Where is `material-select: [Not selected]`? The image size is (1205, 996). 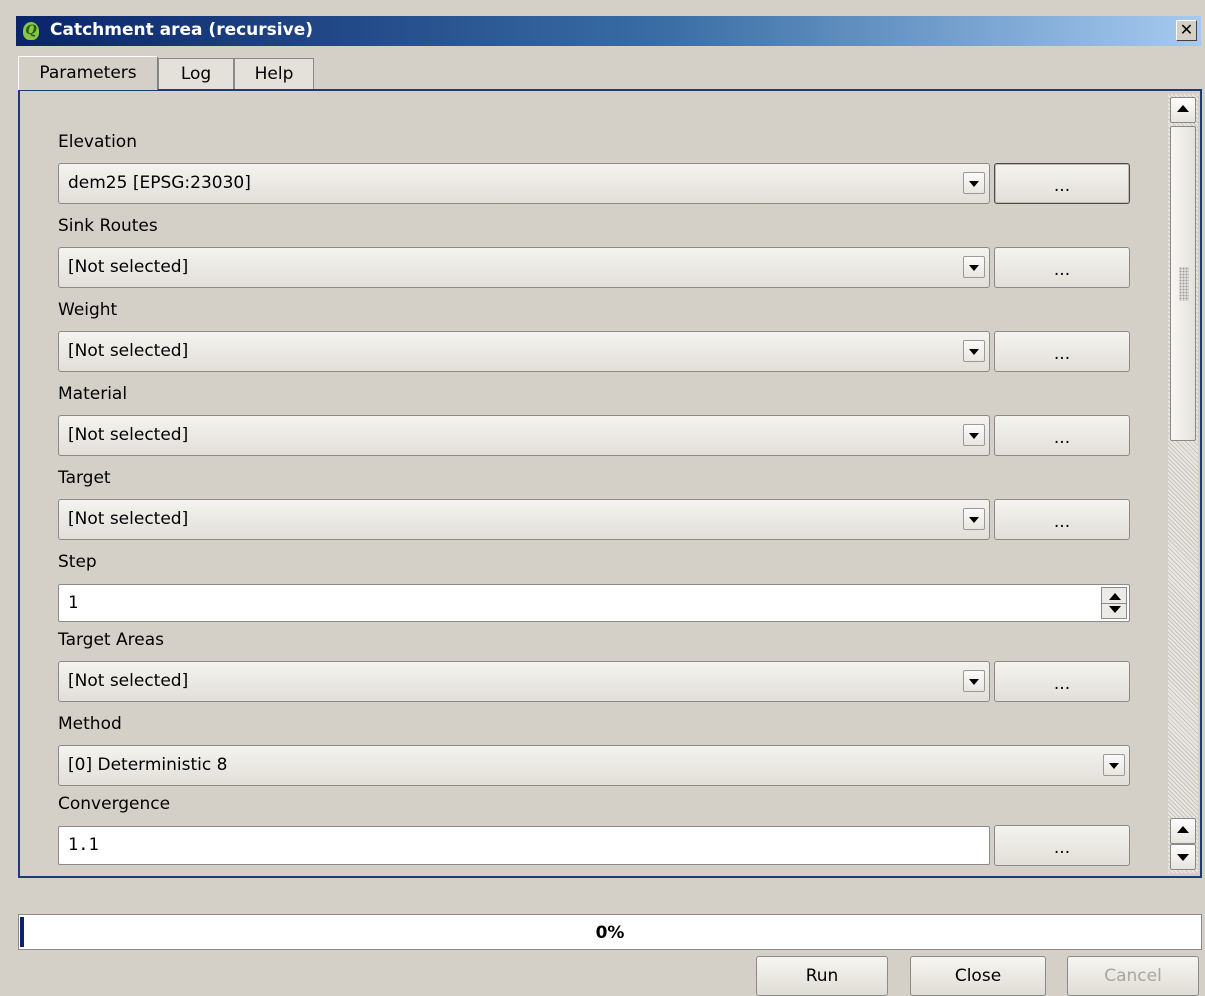 material-select: [Not selected] is located at coordinates (524, 435).